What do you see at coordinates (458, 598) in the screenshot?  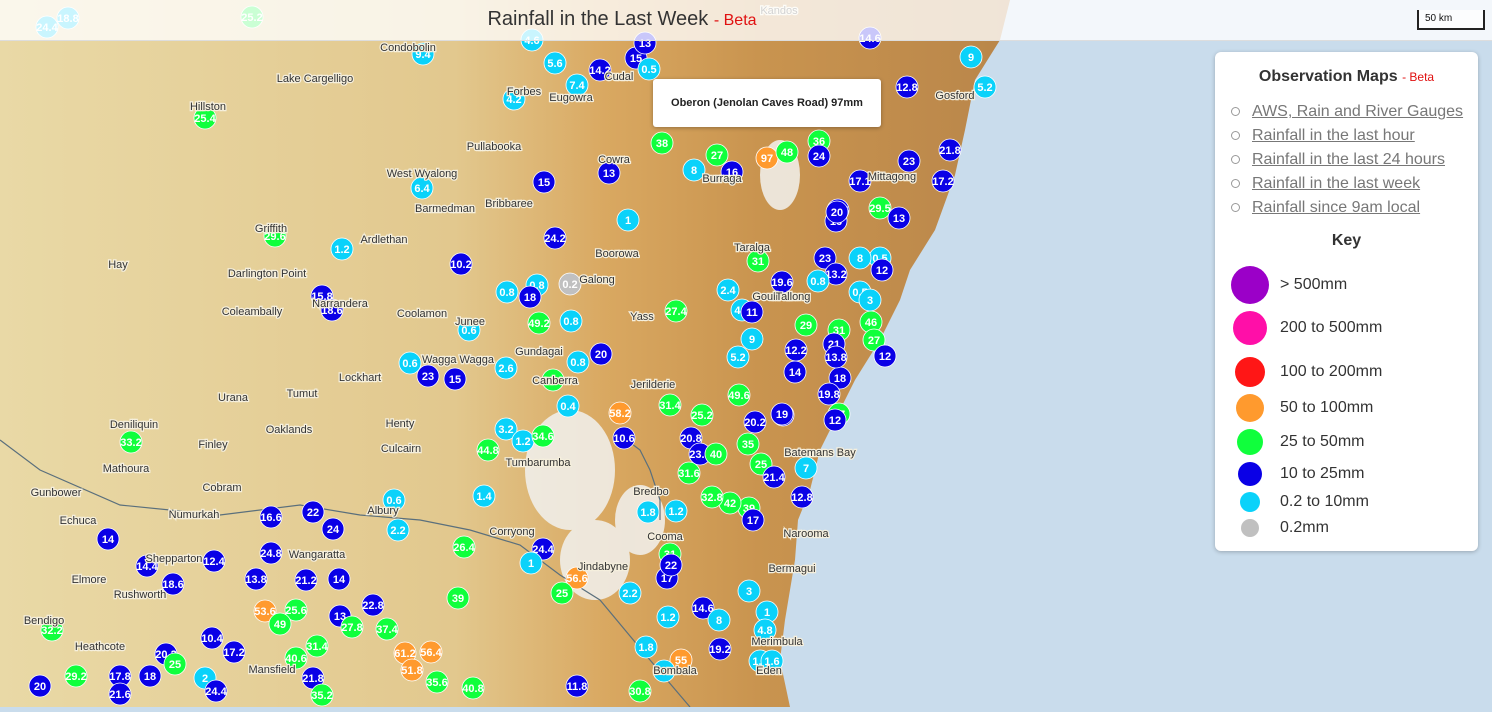 I see `station-marker: 39` at bounding box center [458, 598].